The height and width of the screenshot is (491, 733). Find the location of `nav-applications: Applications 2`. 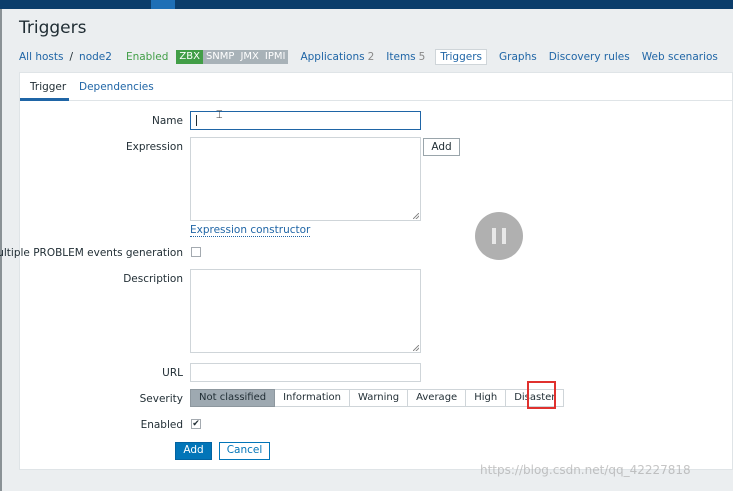

nav-applications: Applications 2 is located at coordinates (337, 57).